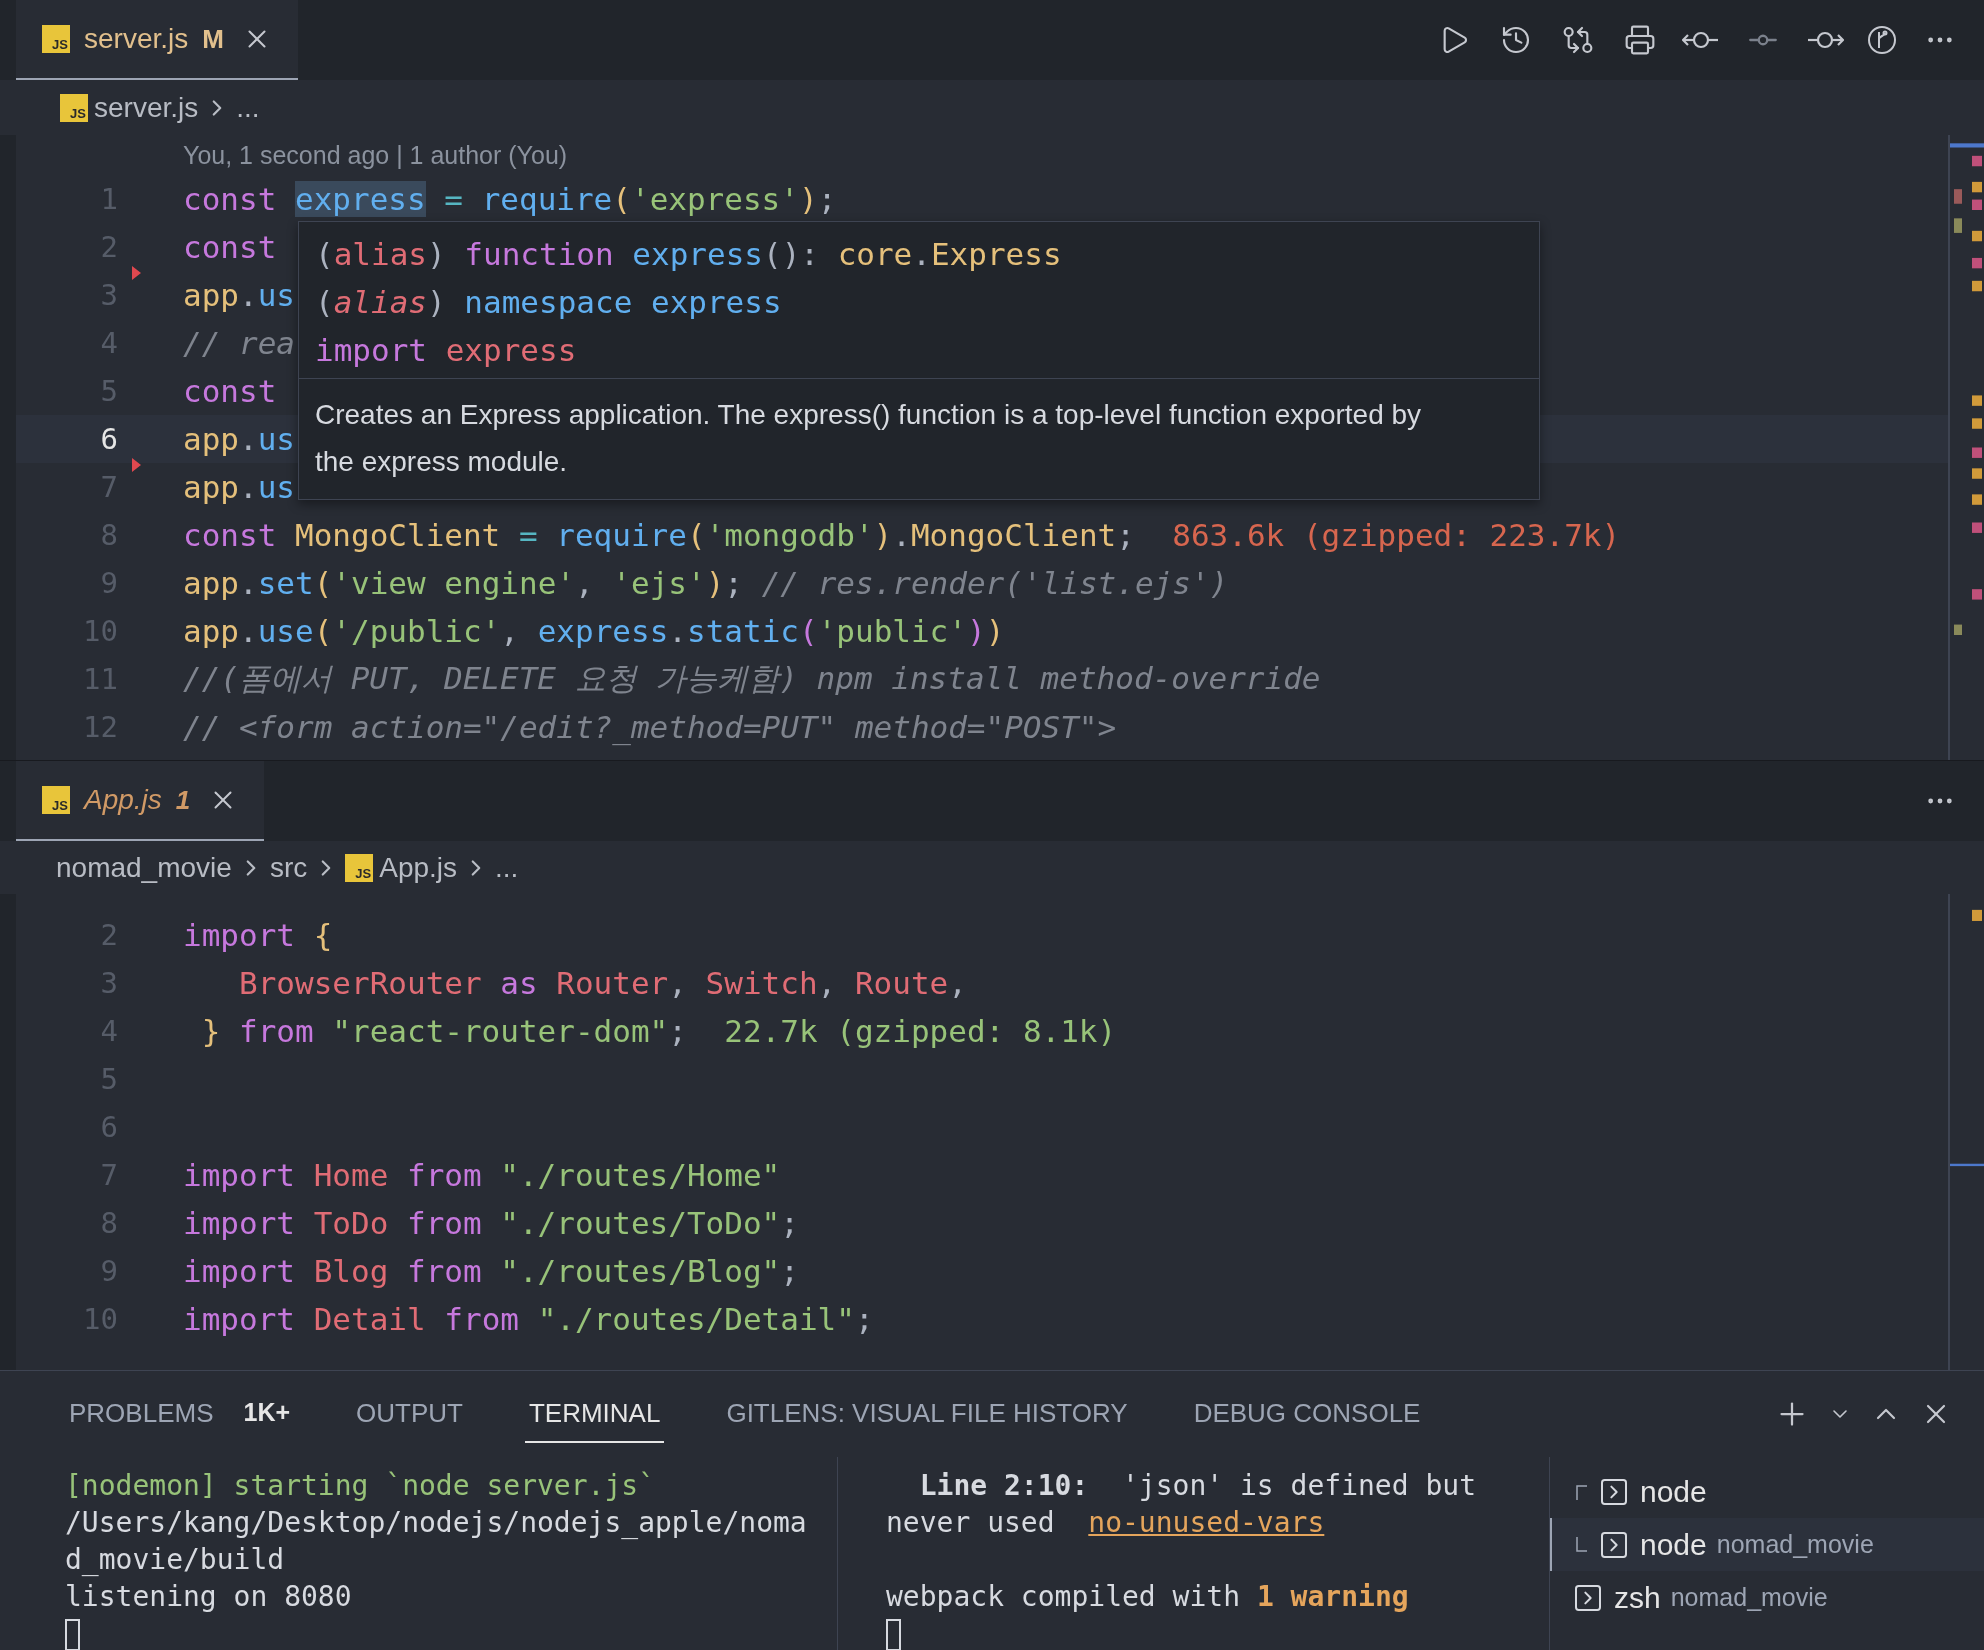 This screenshot has width=1984, height=1650. I want to click on tab-label: App.js, so click(123, 800).